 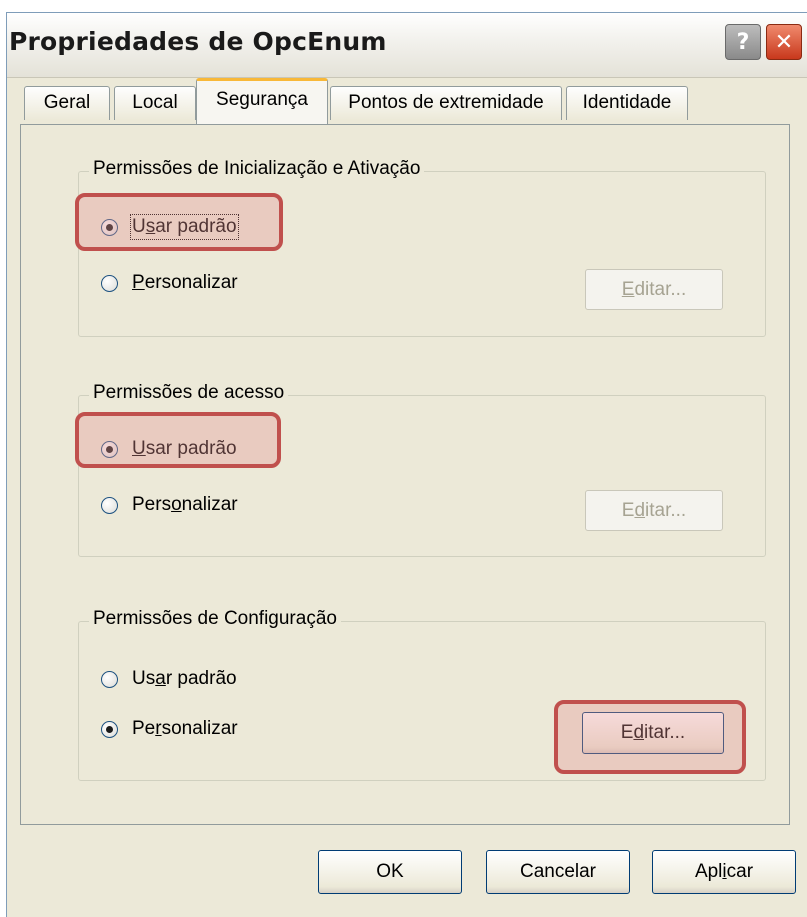 What do you see at coordinates (257, 169) in the screenshot?
I see `group-title: Permissões de Inicialização e Ativação` at bounding box center [257, 169].